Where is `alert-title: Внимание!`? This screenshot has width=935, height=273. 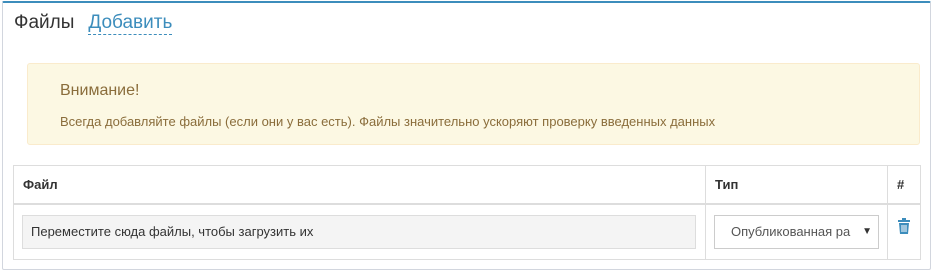
alert-title: Внимание! is located at coordinates (100, 90).